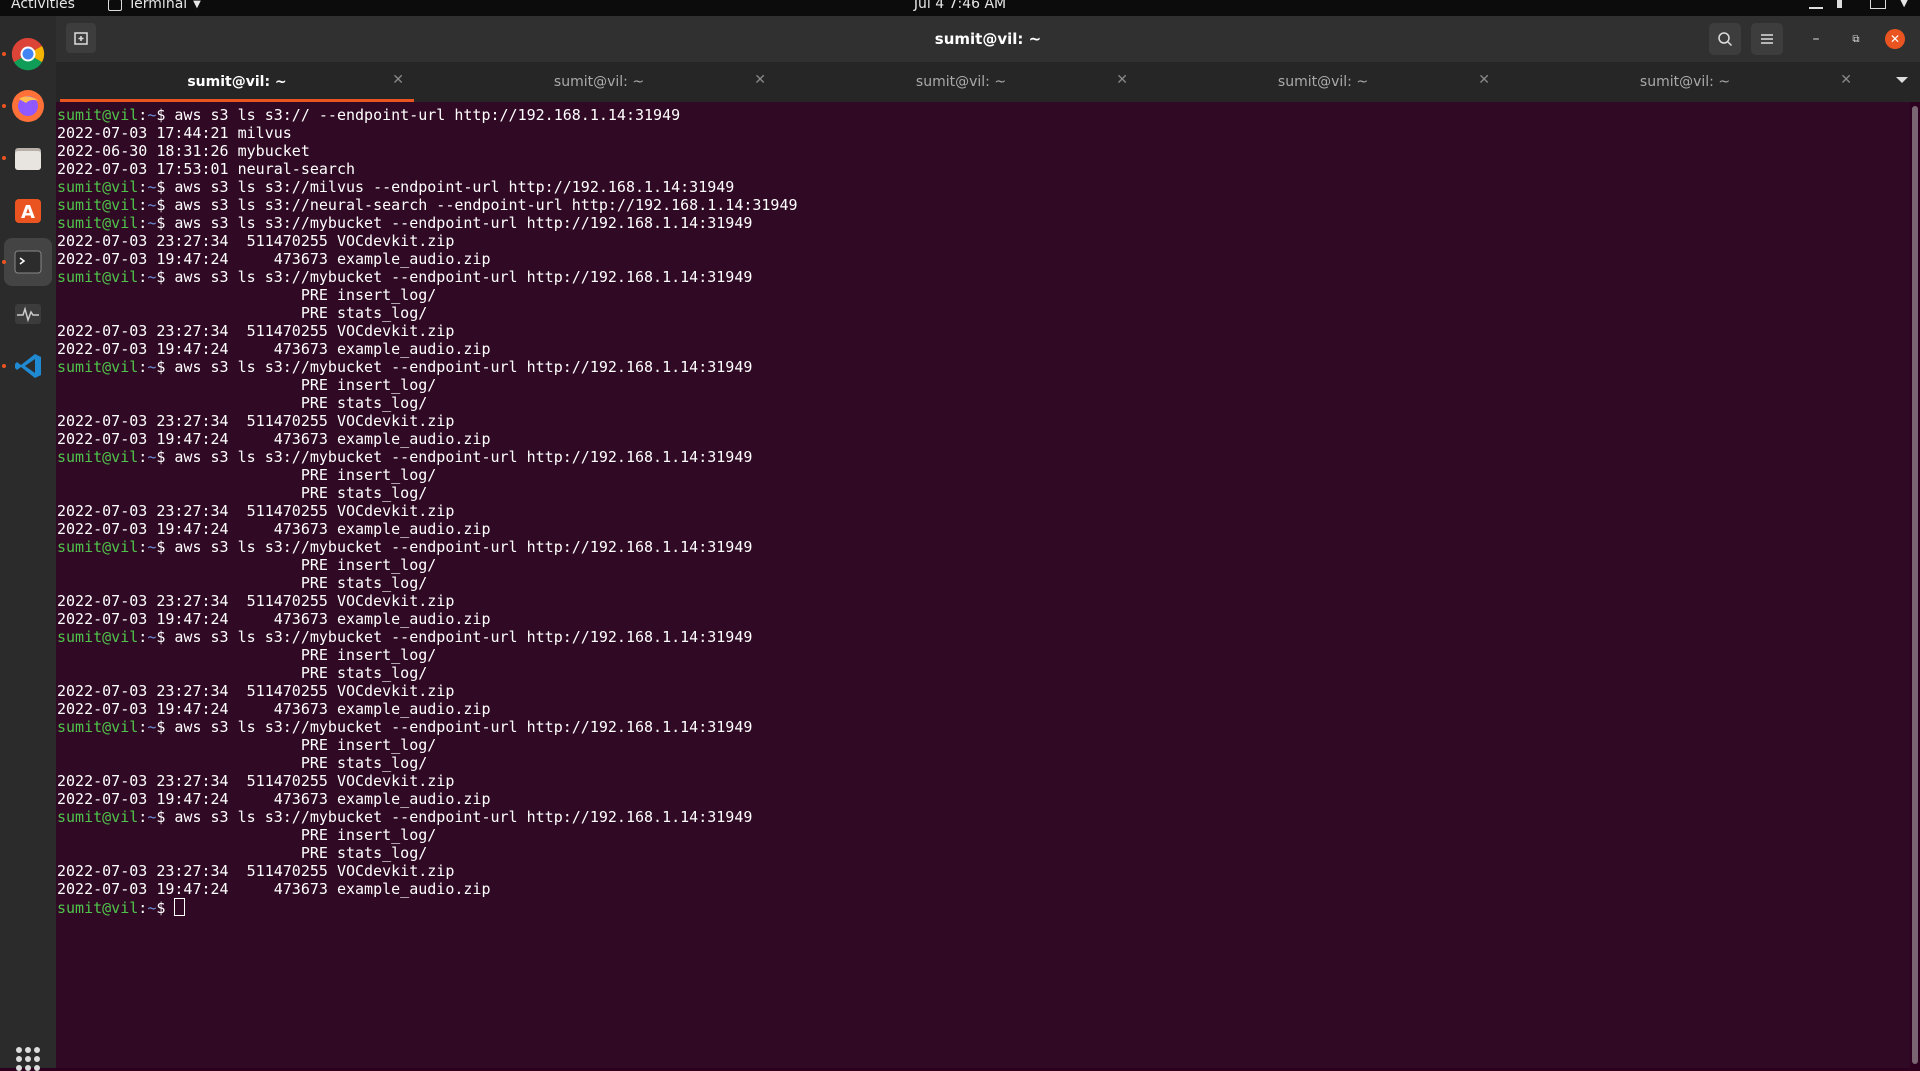  I want to click on search-icon, so click(1725, 39).